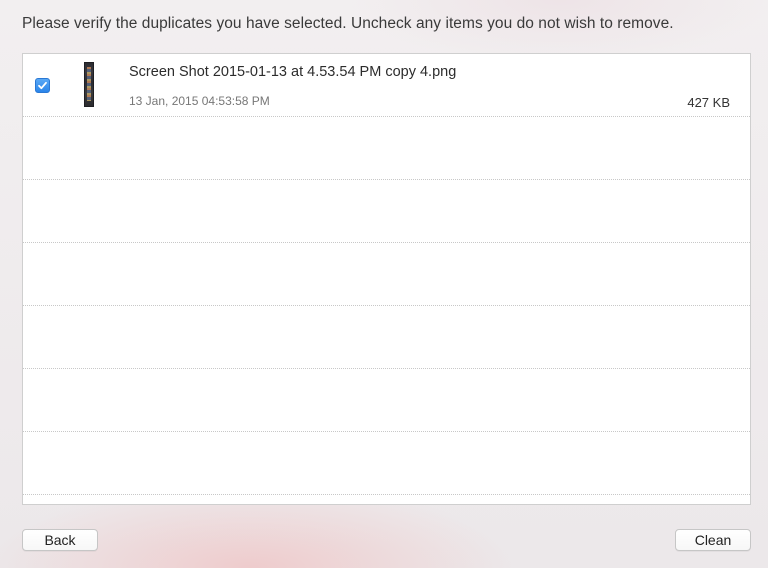  What do you see at coordinates (60, 540) in the screenshot?
I see `back-button: Back` at bounding box center [60, 540].